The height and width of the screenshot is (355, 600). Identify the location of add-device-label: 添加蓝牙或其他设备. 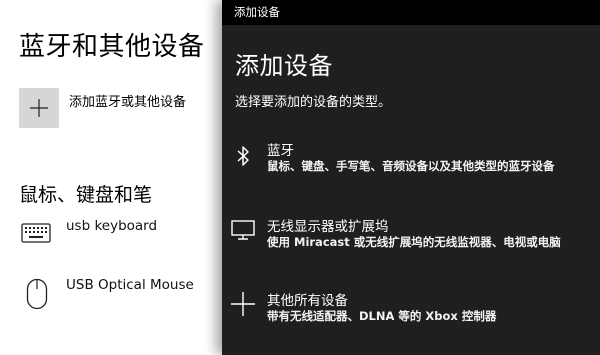
(127, 100).